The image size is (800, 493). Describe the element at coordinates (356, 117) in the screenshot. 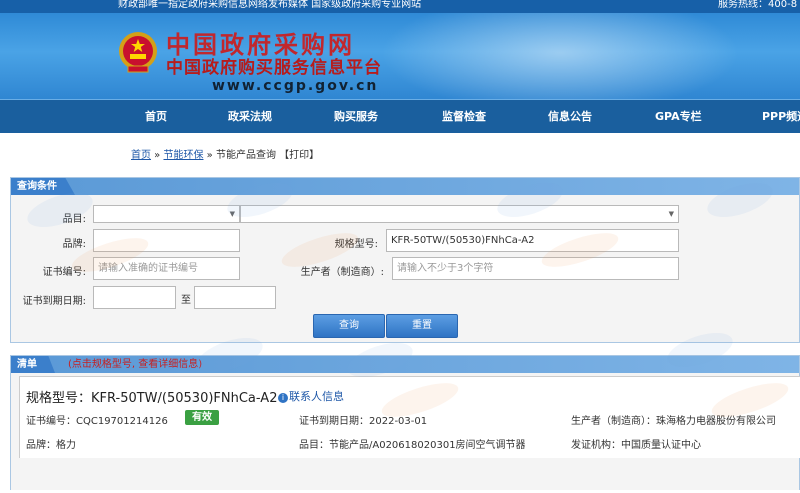

I see `nav-item-services: 购买服务` at that location.